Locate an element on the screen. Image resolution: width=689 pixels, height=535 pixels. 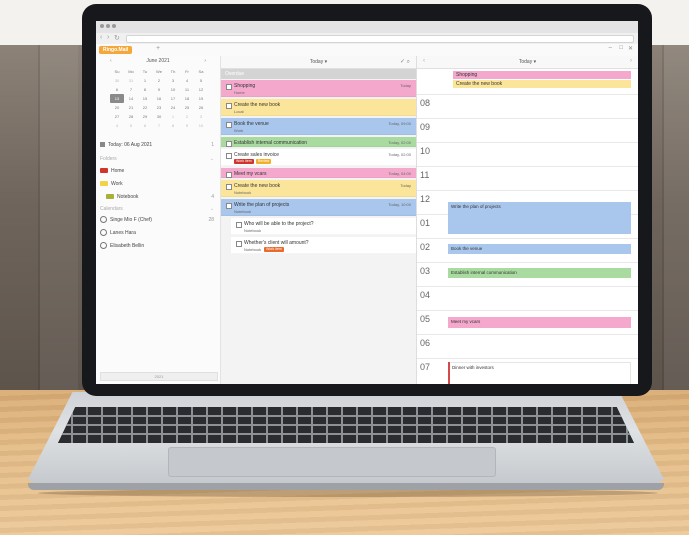
calendar-day: 18 is located at coordinates (187, 98).